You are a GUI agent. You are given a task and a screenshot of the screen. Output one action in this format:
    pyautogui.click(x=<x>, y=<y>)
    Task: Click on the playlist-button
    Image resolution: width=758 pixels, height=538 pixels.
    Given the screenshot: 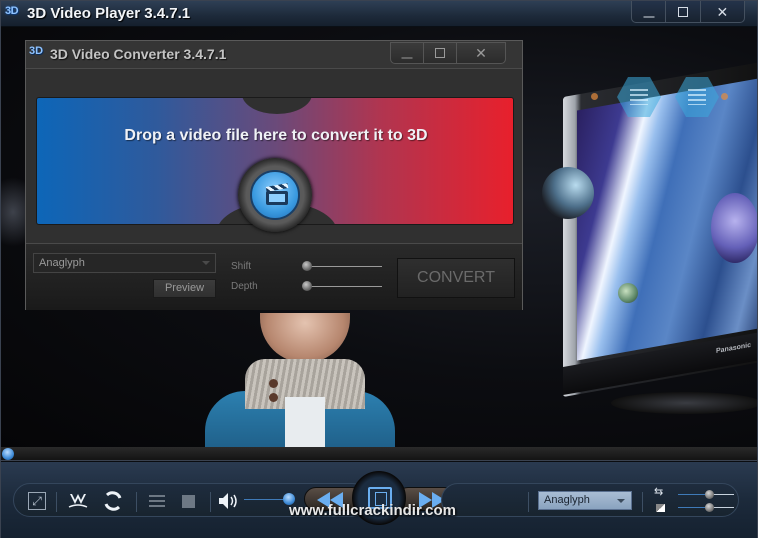 What is the action you would take?
    pyautogui.click(x=157, y=501)
    